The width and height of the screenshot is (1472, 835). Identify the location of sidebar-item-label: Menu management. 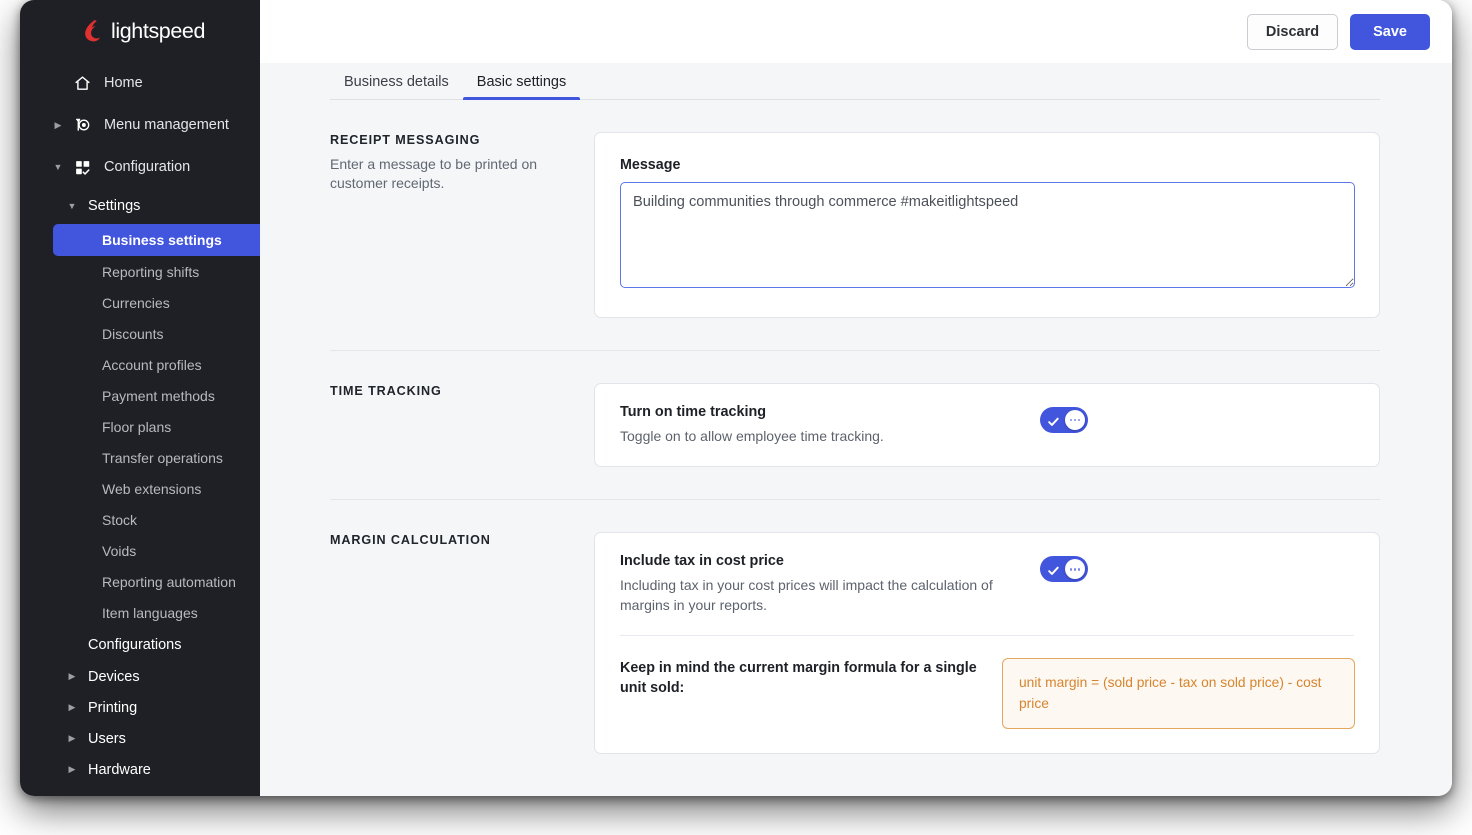
(166, 125).